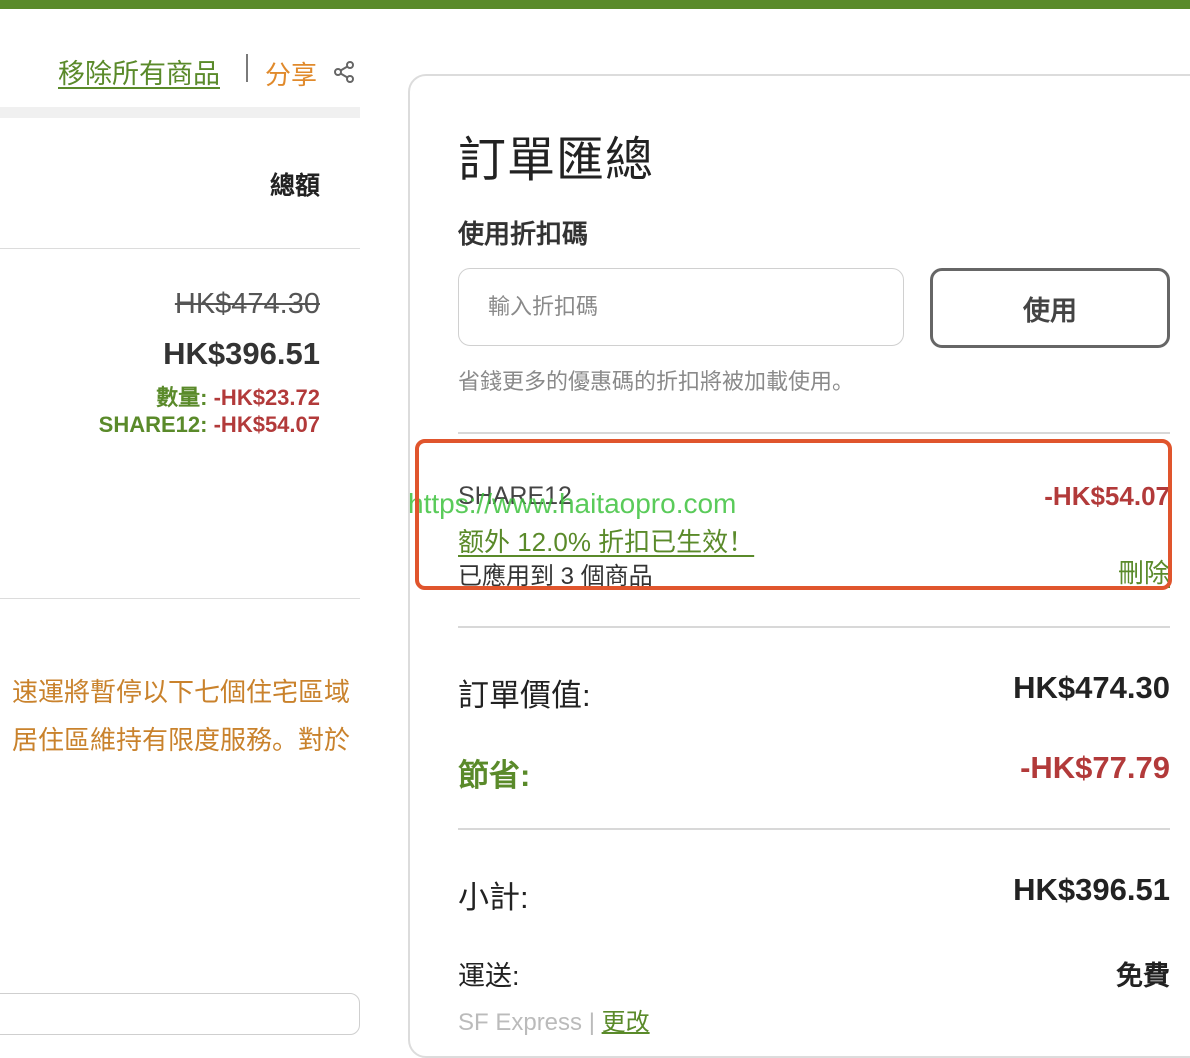 The width and height of the screenshot is (1190, 1058). Describe the element at coordinates (153, 424) in the screenshot. I see `discount-label: SHARE12:` at that location.